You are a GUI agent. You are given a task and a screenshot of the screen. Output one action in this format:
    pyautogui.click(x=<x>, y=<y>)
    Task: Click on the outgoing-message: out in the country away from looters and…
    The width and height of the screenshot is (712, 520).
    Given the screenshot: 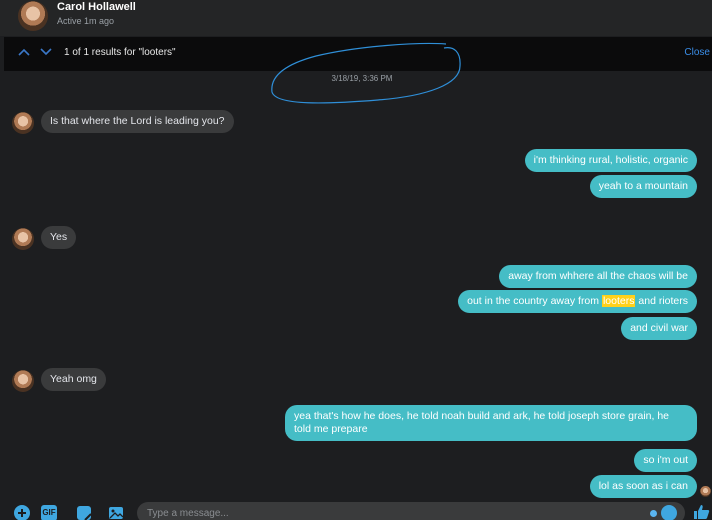 What is the action you would take?
    pyautogui.click(x=577, y=301)
    